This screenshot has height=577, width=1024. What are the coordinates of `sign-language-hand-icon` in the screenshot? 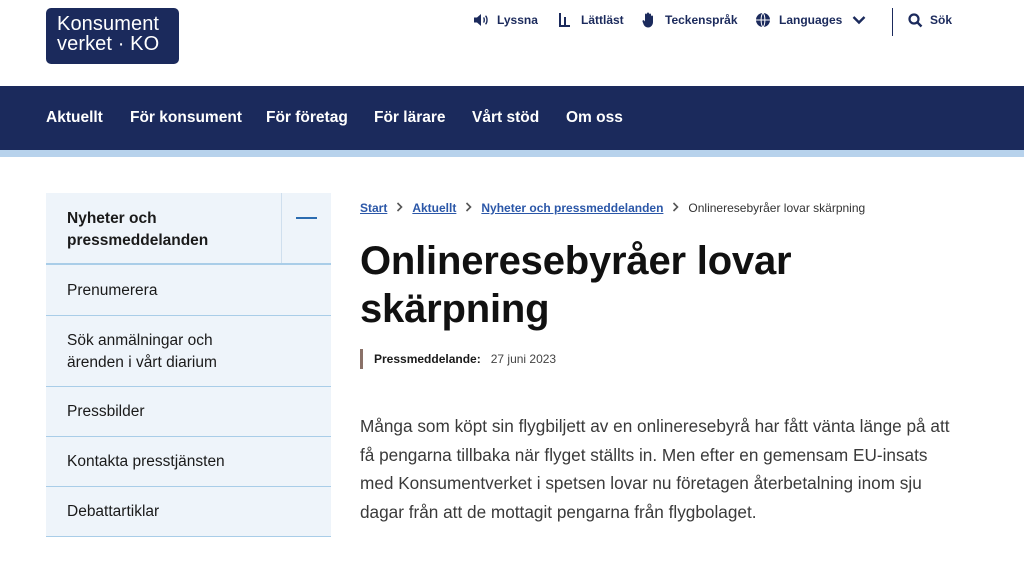 It's located at (649, 20).